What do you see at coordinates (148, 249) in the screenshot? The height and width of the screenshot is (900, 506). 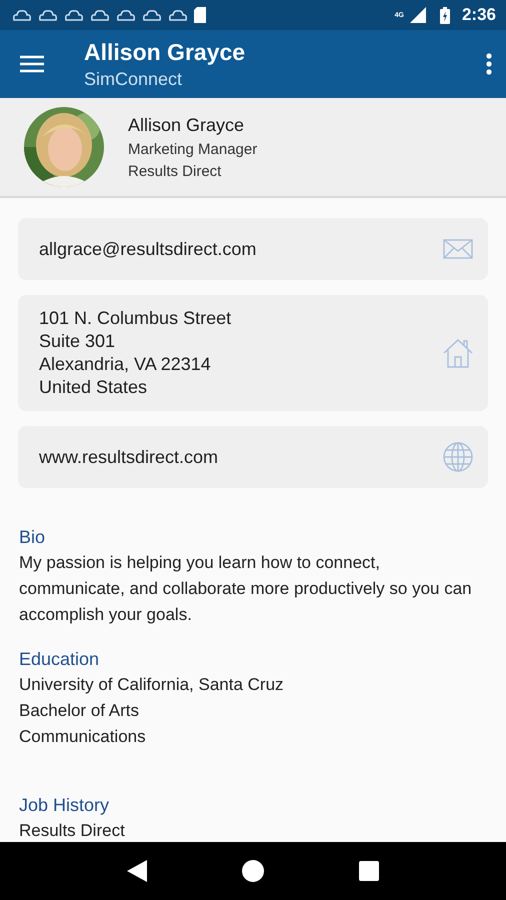 I see `contact-text: allgrace@resultsdirect.com` at bounding box center [148, 249].